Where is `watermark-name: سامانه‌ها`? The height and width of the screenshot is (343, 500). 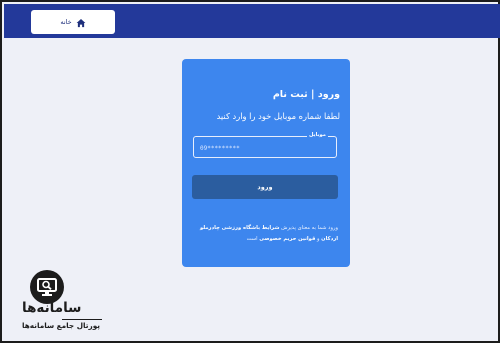 watermark-name: سامانه‌ها is located at coordinates (52, 308).